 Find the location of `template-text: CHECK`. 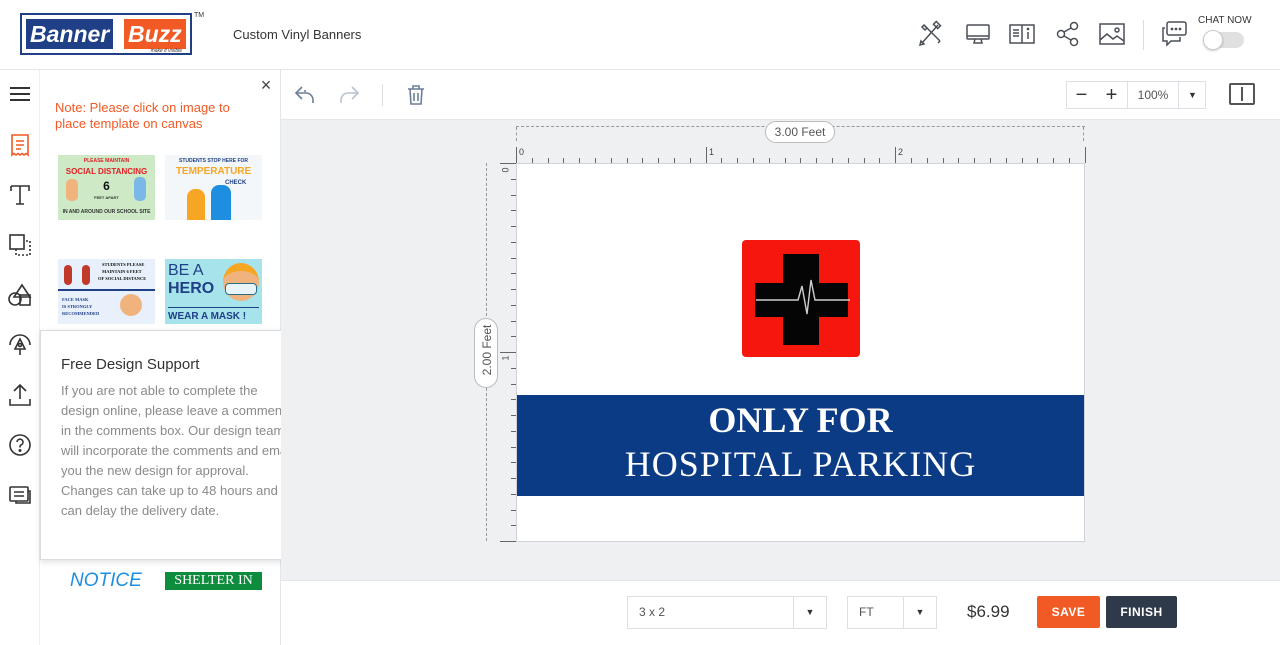

template-text: CHECK is located at coordinates (236, 183).